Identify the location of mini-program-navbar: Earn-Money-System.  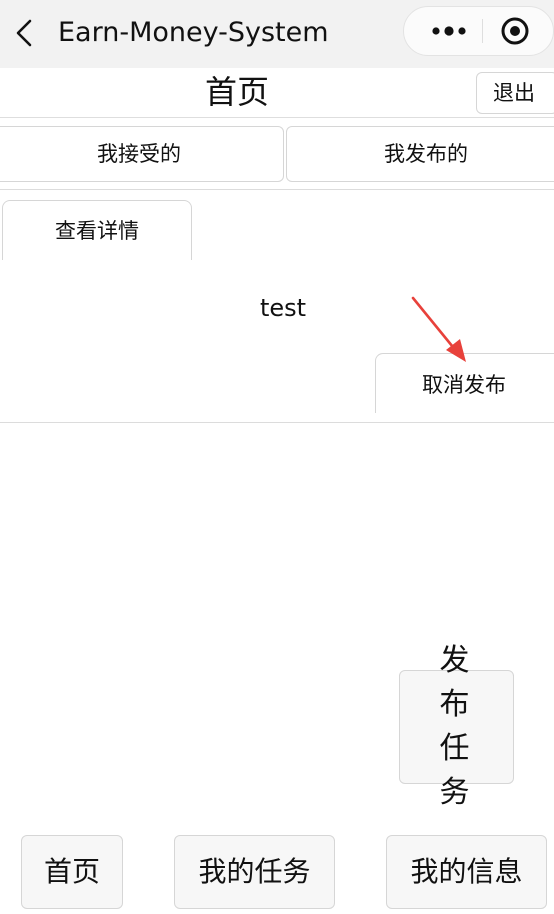
(277, 34).